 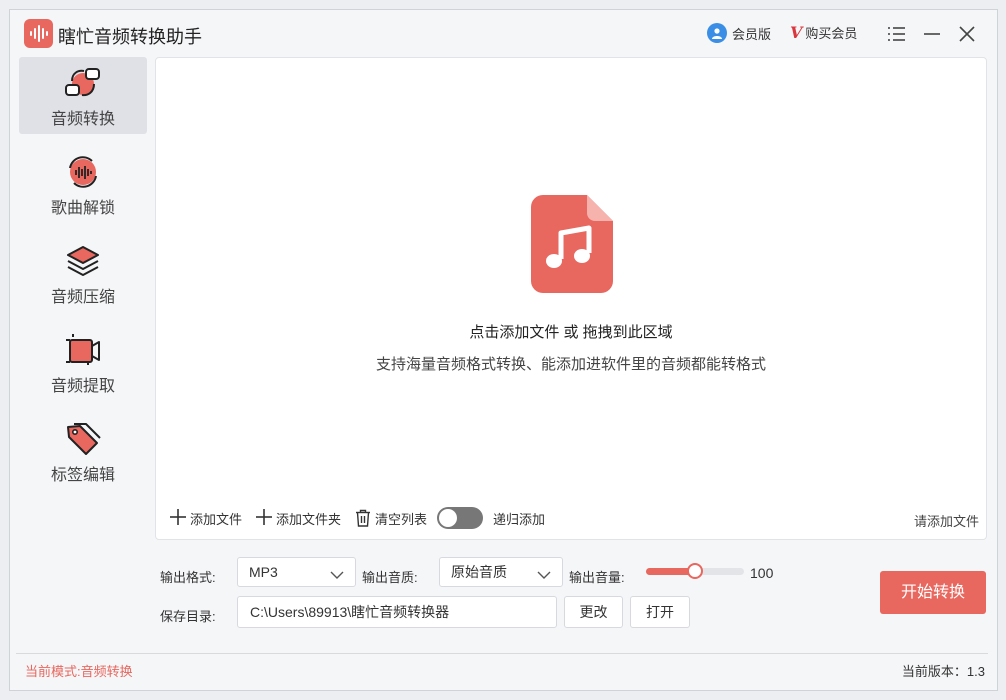 What do you see at coordinates (188, 577) in the screenshot?
I see `output-format-label: 输出格式:` at bounding box center [188, 577].